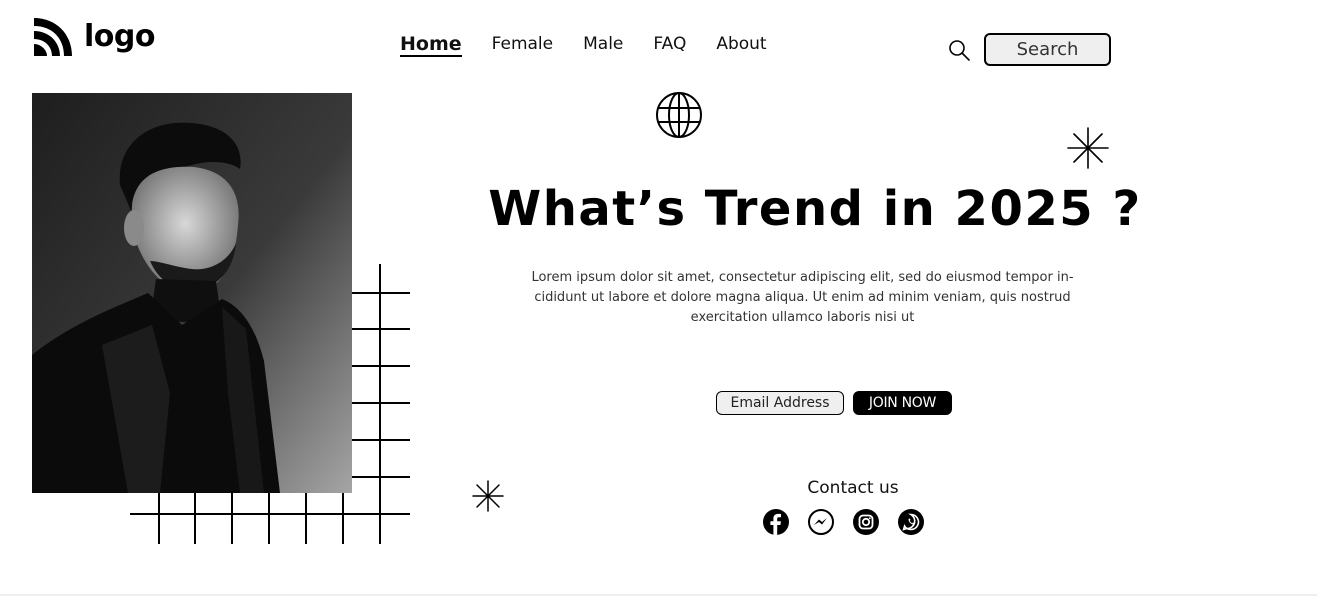 The height and width of the screenshot is (597, 1317). Describe the element at coordinates (679, 115) in the screenshot. I see `globe-icon` at that location.